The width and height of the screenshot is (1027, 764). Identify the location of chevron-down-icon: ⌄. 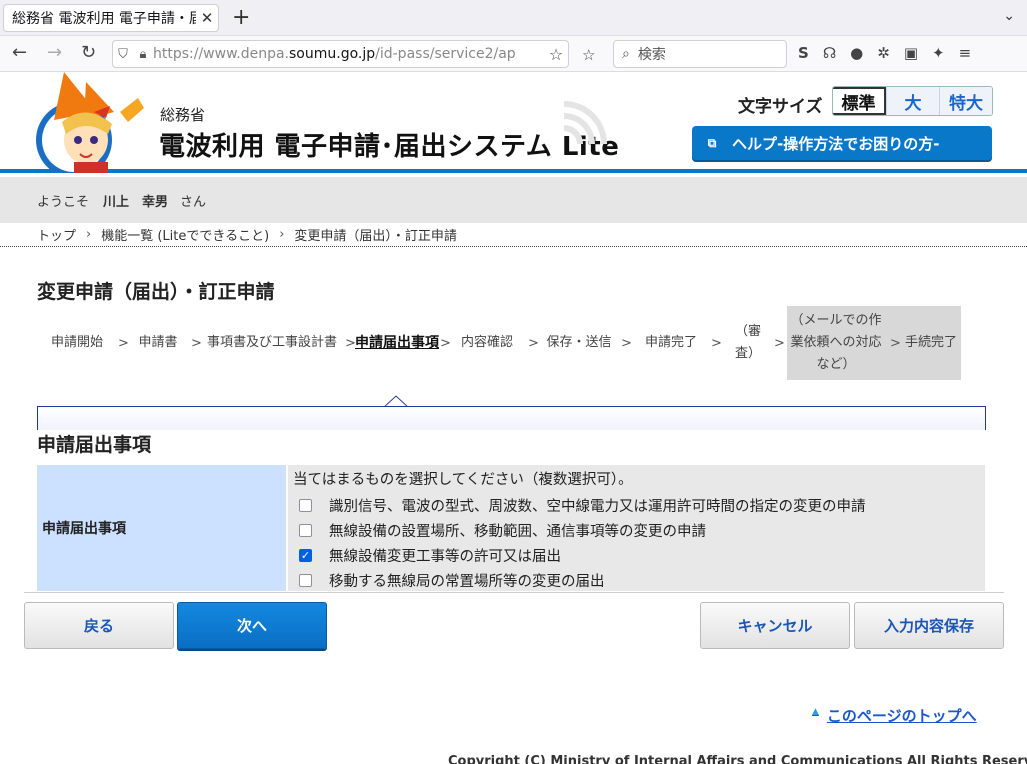
(1009, 16).